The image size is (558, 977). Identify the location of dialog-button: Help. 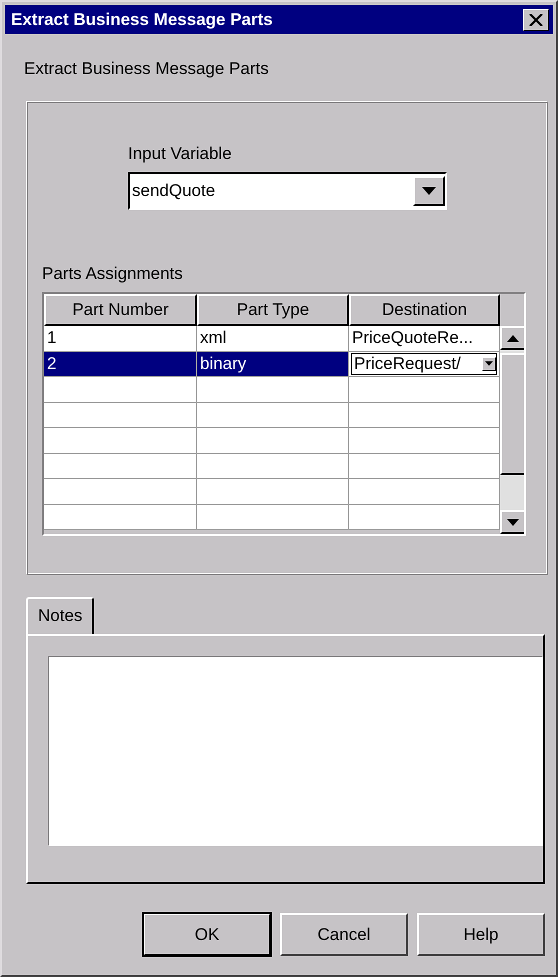
(481, 934).